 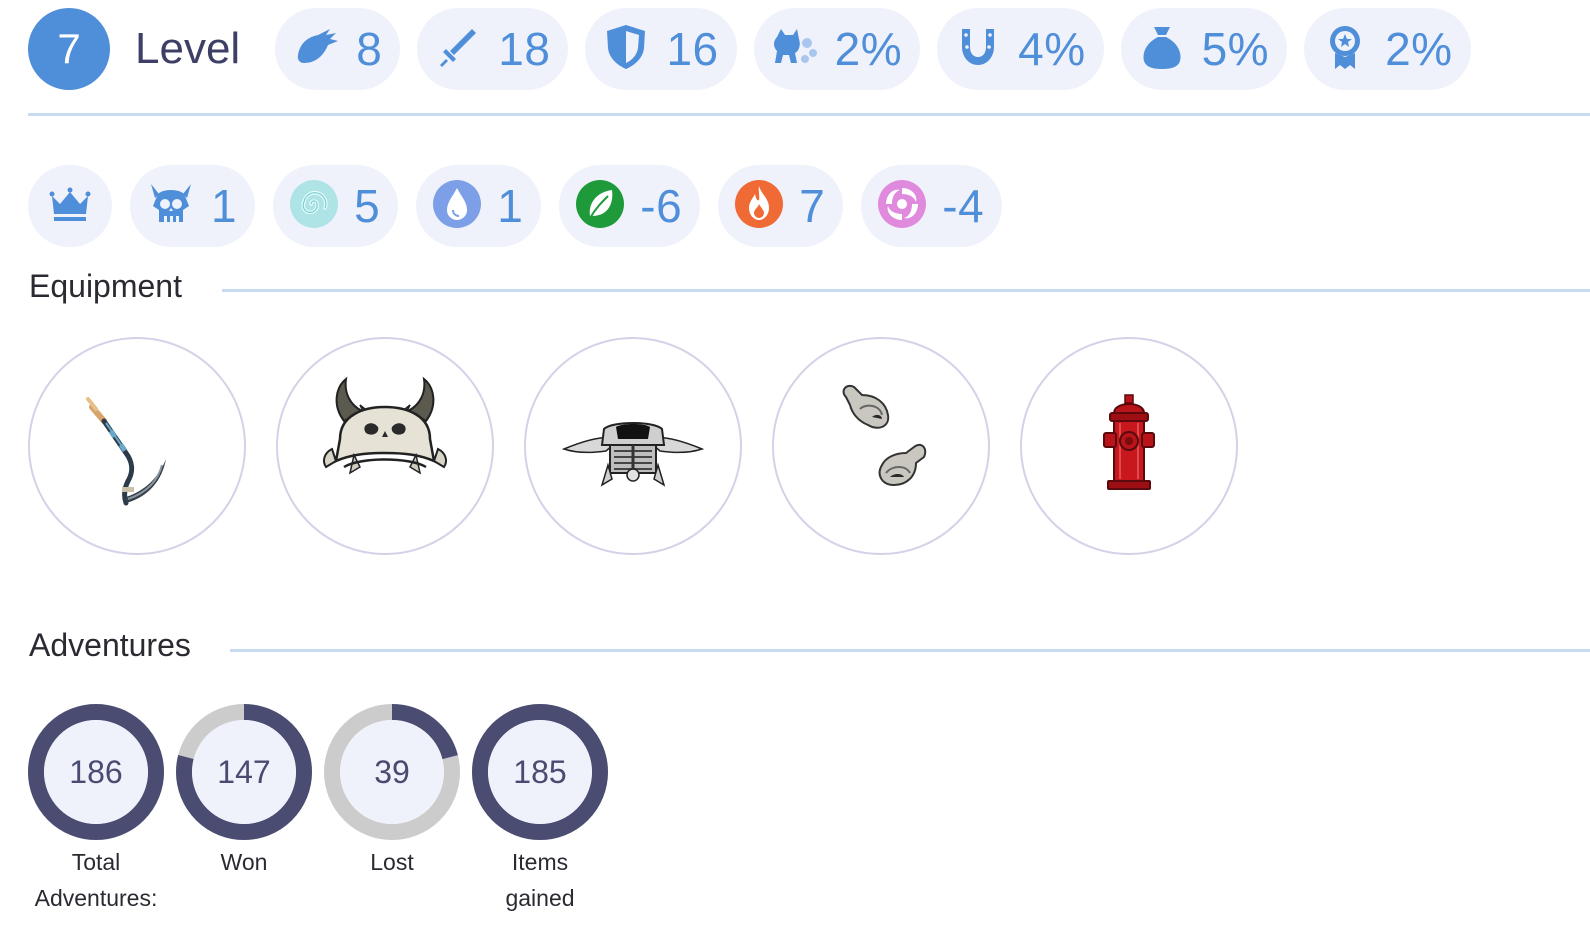 What do you see at coordinates (244, 862) in the screenshot?
I see `adventure-label: Won` at bounding box center [244, 862].